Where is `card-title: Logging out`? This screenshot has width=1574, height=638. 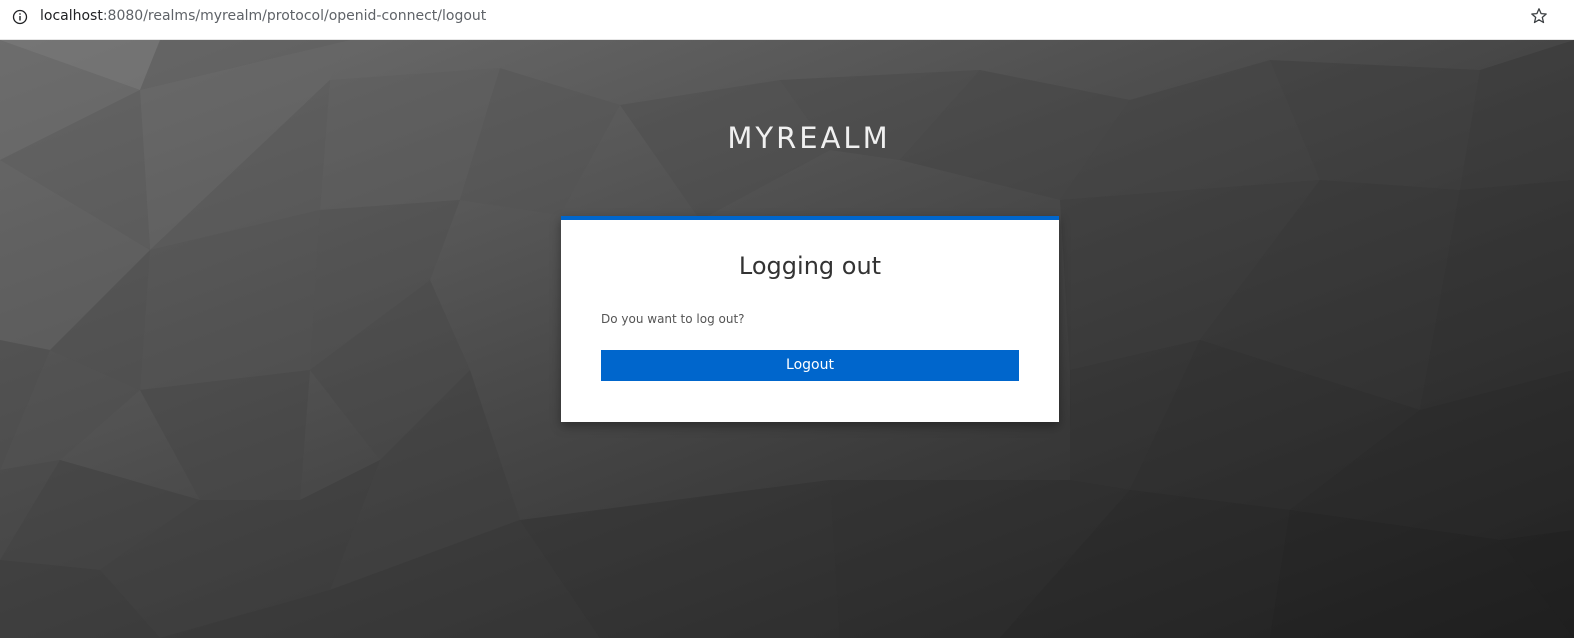 card-title: Logging out is located at coordinates (810, 266).